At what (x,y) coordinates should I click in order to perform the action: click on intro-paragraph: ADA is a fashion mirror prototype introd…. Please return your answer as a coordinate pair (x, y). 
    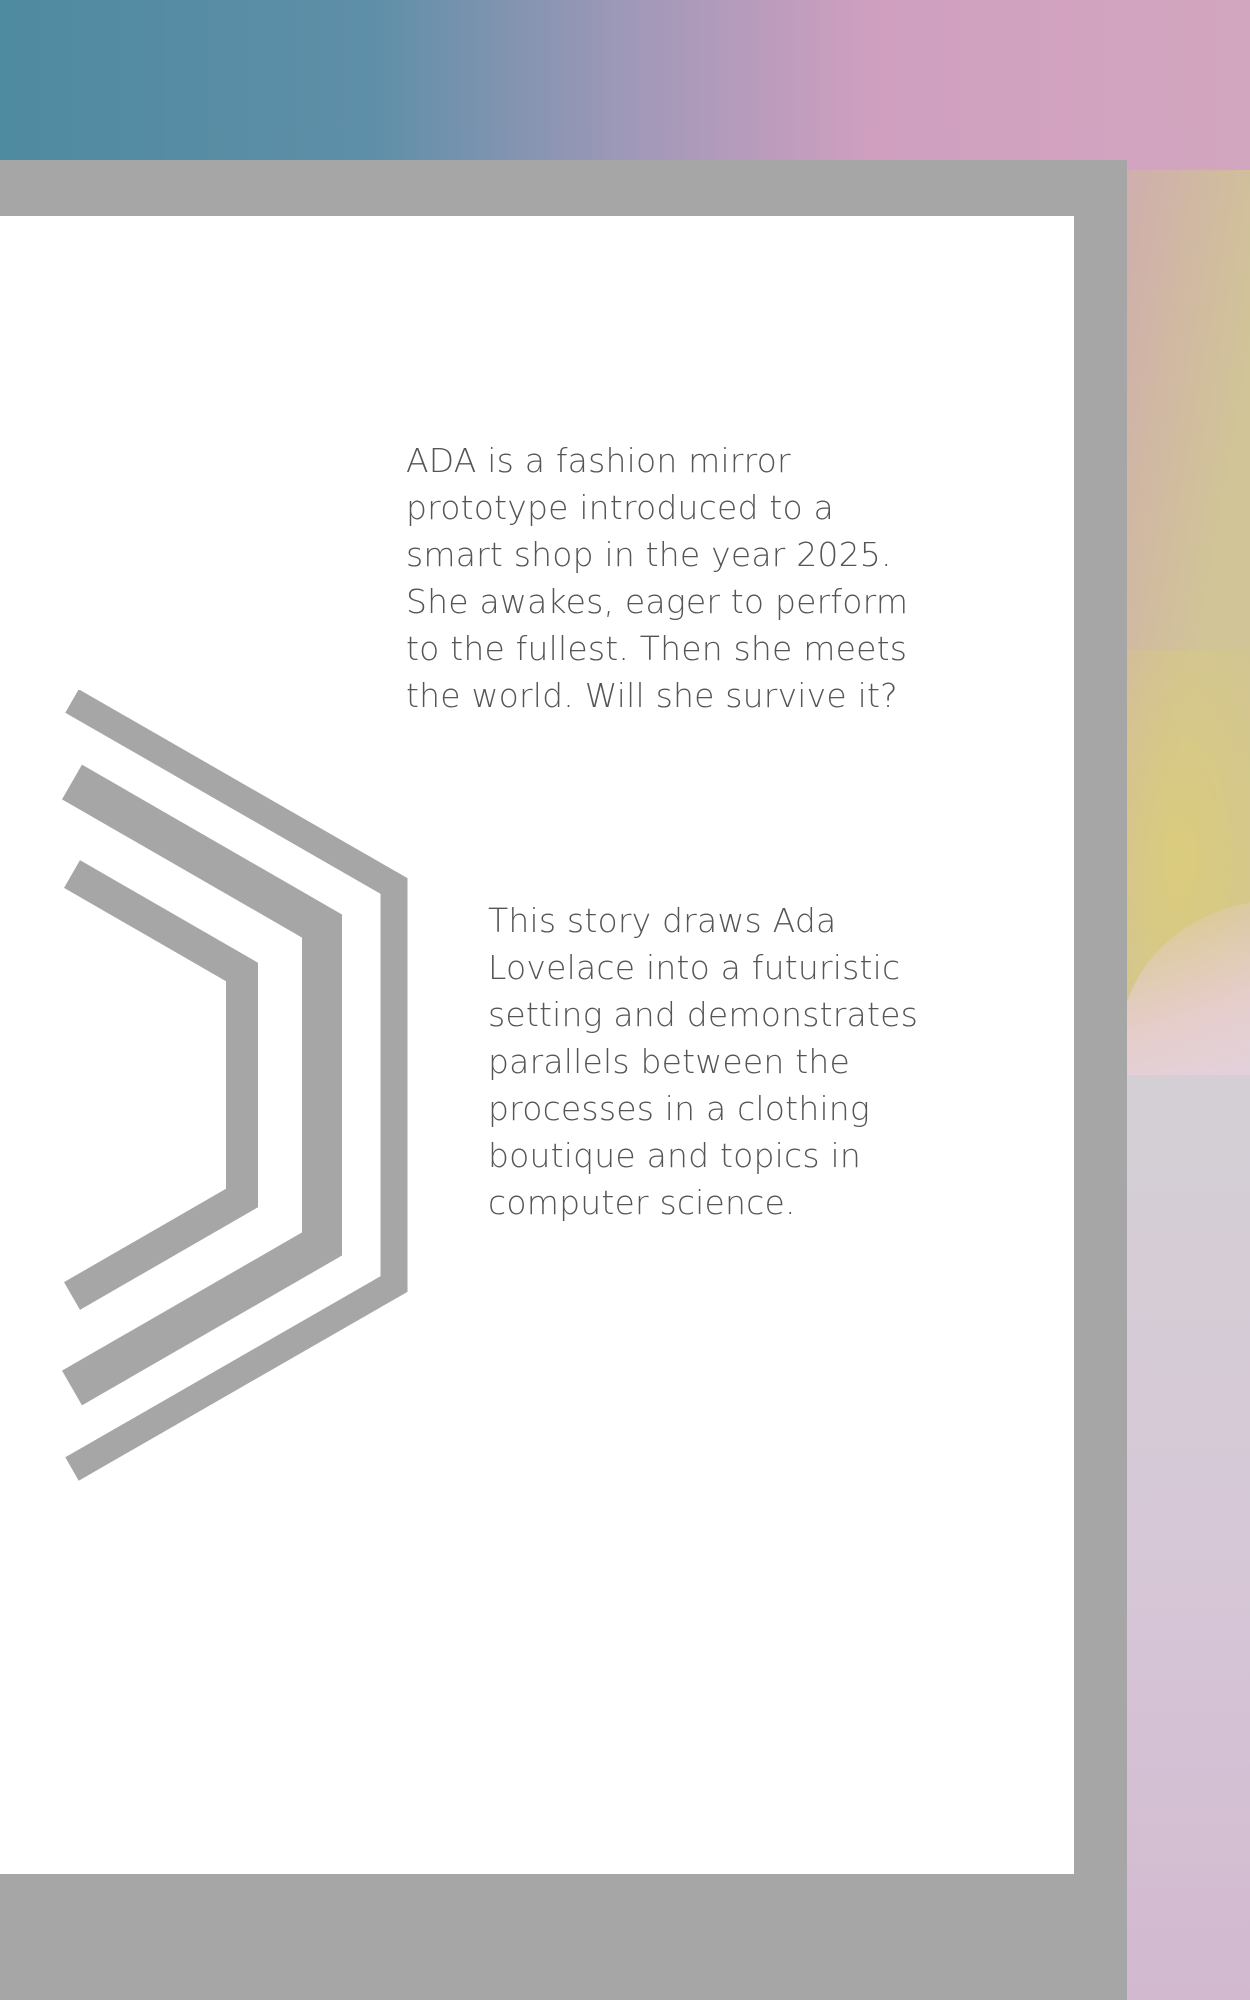
    Looking at the image, I should click on (657, 578).